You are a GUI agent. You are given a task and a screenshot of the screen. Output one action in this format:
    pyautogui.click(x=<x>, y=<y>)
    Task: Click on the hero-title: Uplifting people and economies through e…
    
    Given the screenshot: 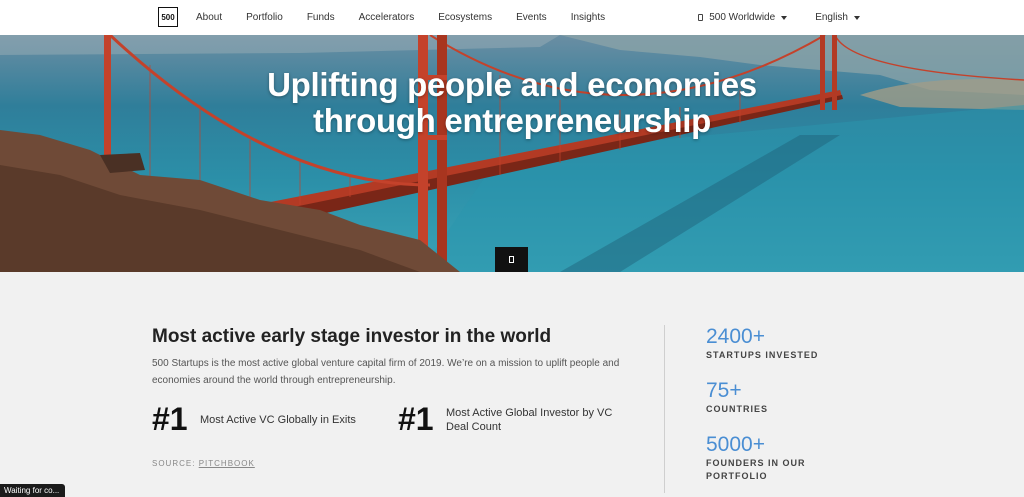 What is the action you would take?
    pyautogui.click(x=512, y=103)
    